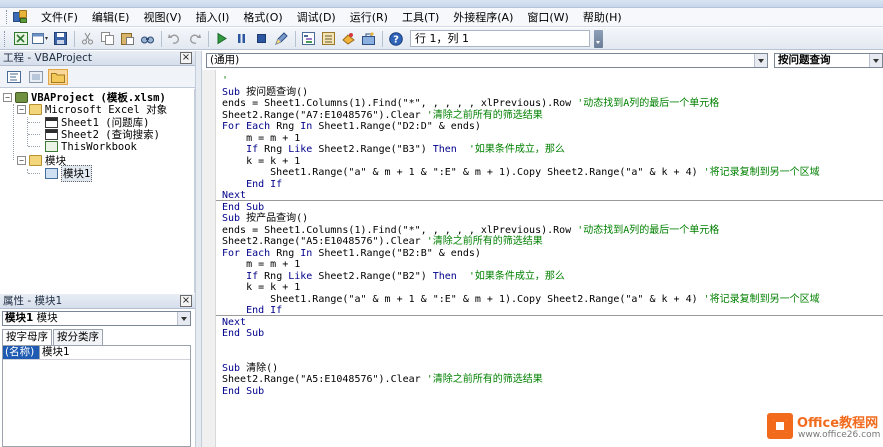 Image resolution: width=883 pixels, height=447 pixels. I want to click on excel-icon, so click(20, 39).